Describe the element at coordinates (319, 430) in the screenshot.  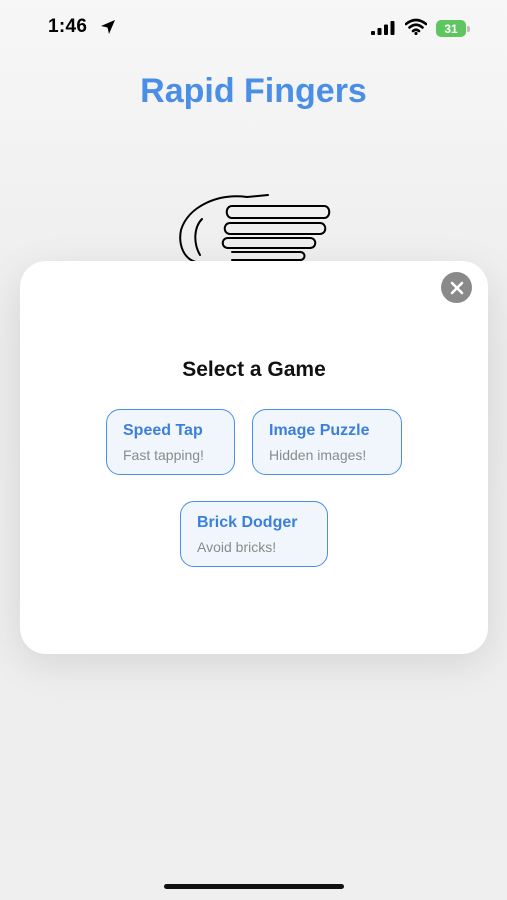
I see `game-name: Image Puzzle` at that location.